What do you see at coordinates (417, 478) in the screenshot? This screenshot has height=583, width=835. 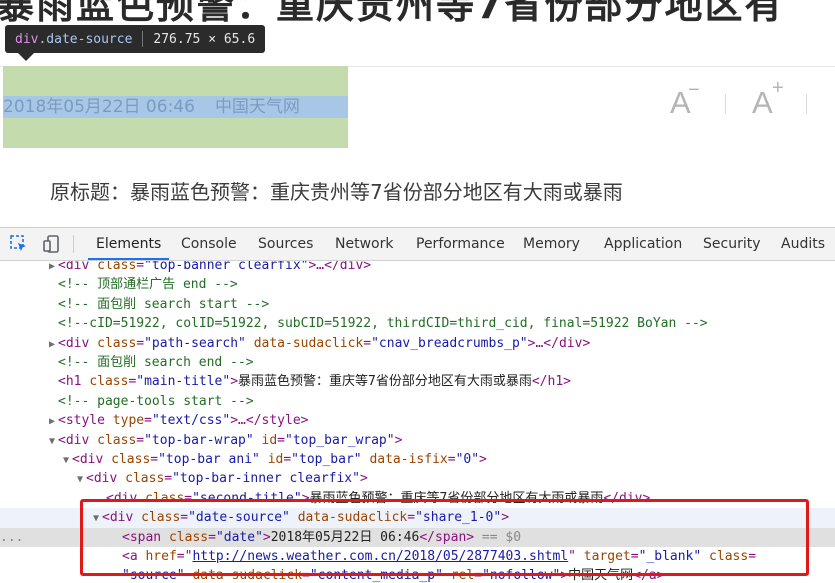 I see `dom-node: ▼ <div class="top-bar-inner clearfix">` at bounding box center [417, 478].